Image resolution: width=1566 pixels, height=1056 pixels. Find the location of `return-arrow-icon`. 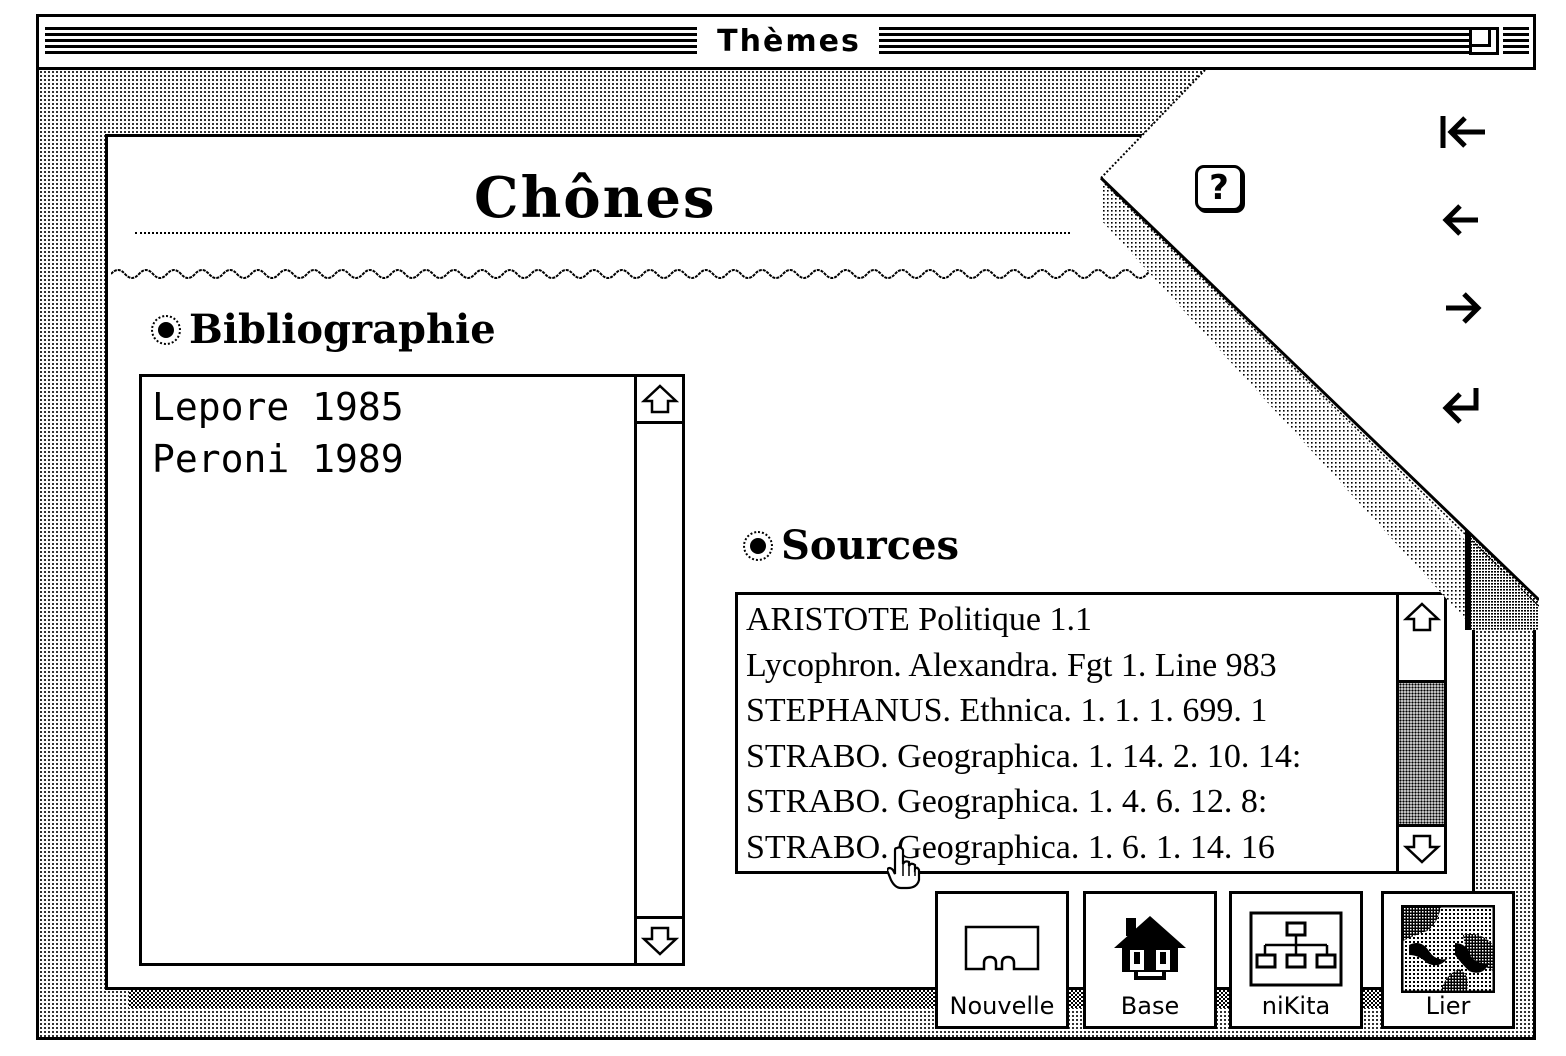

return-arrow-icon is located at coordinates (1460, 406).